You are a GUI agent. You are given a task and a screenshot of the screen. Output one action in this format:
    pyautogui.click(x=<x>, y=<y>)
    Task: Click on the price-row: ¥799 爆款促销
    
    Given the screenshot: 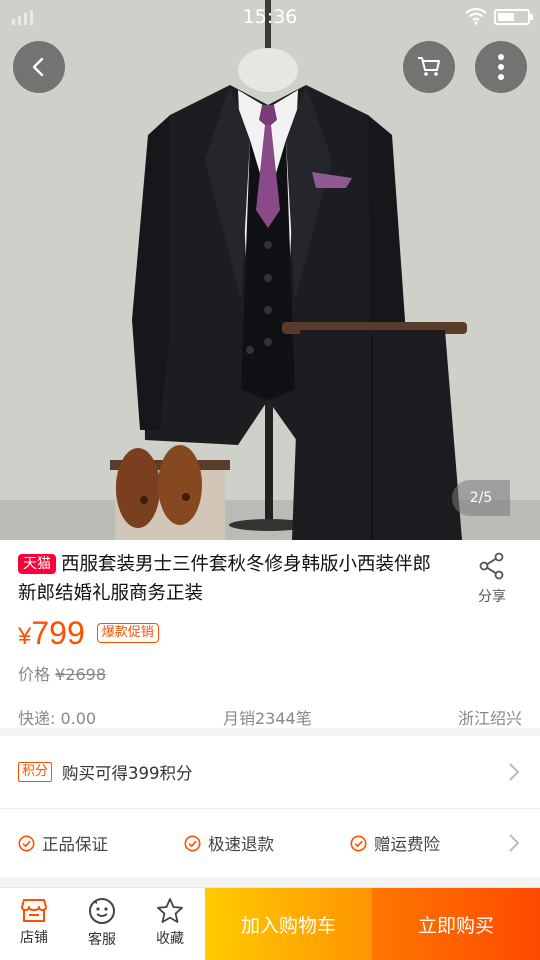 What is the action you would take?
    pyautogui.click(x=88, y=633)
    